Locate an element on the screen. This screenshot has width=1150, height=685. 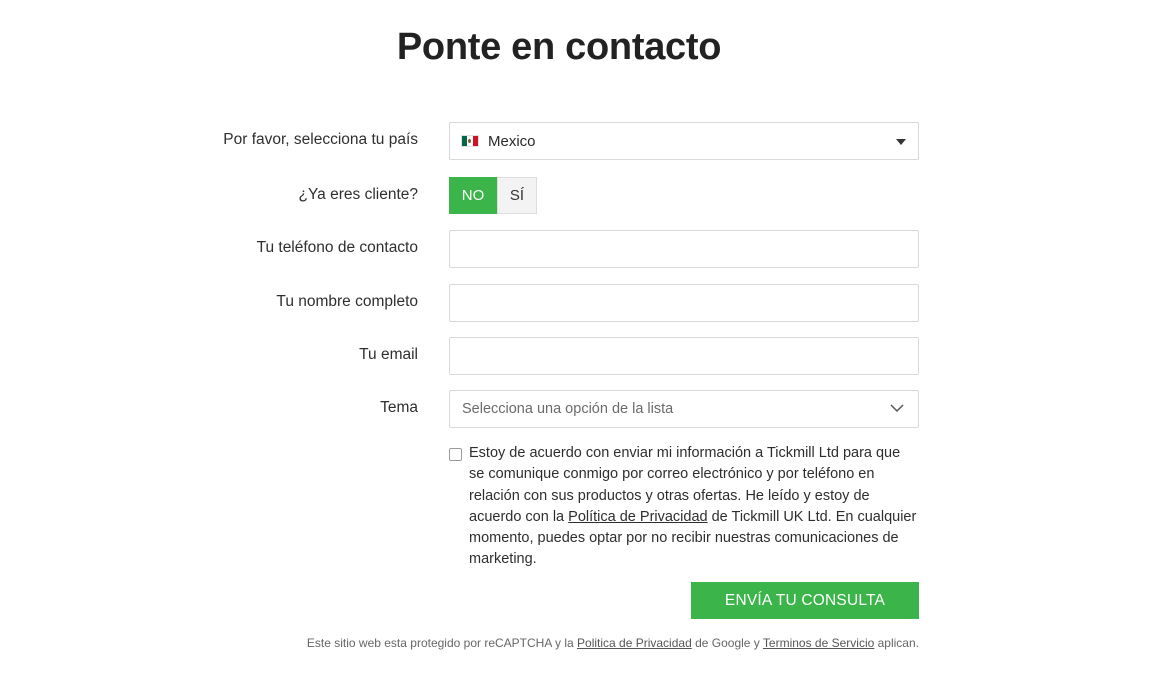
footer-text-2: de Google y is located at coordinates (727, 643).